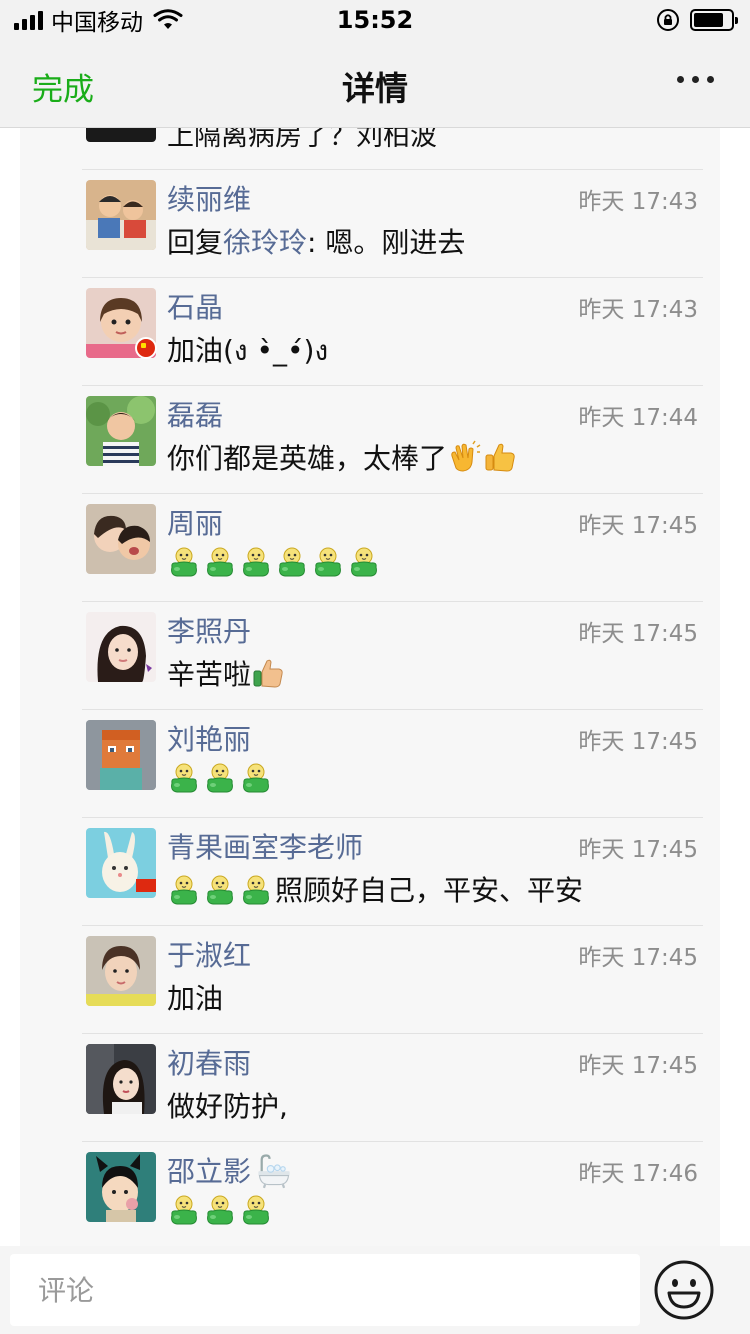 The width and height of the screenshot is (750, 1334). What do you see at coordinates (302, 140) in the screenshot?
I see `comment-text: 上隔离病房了？刘柏波` at bounding box center [302, 140].